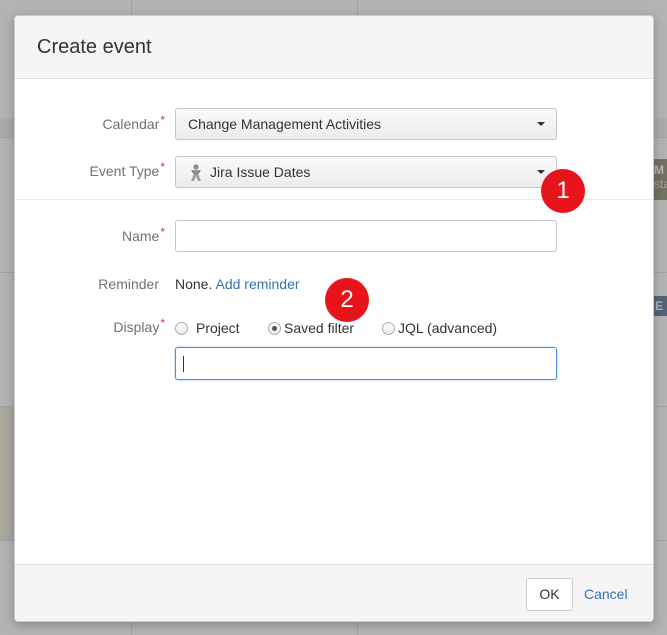 The height and width of the screenshot is (635, 667). Describe the element at coordinates (94, 47) in the screenshot. I see `dialog-title: Create event` at that location.